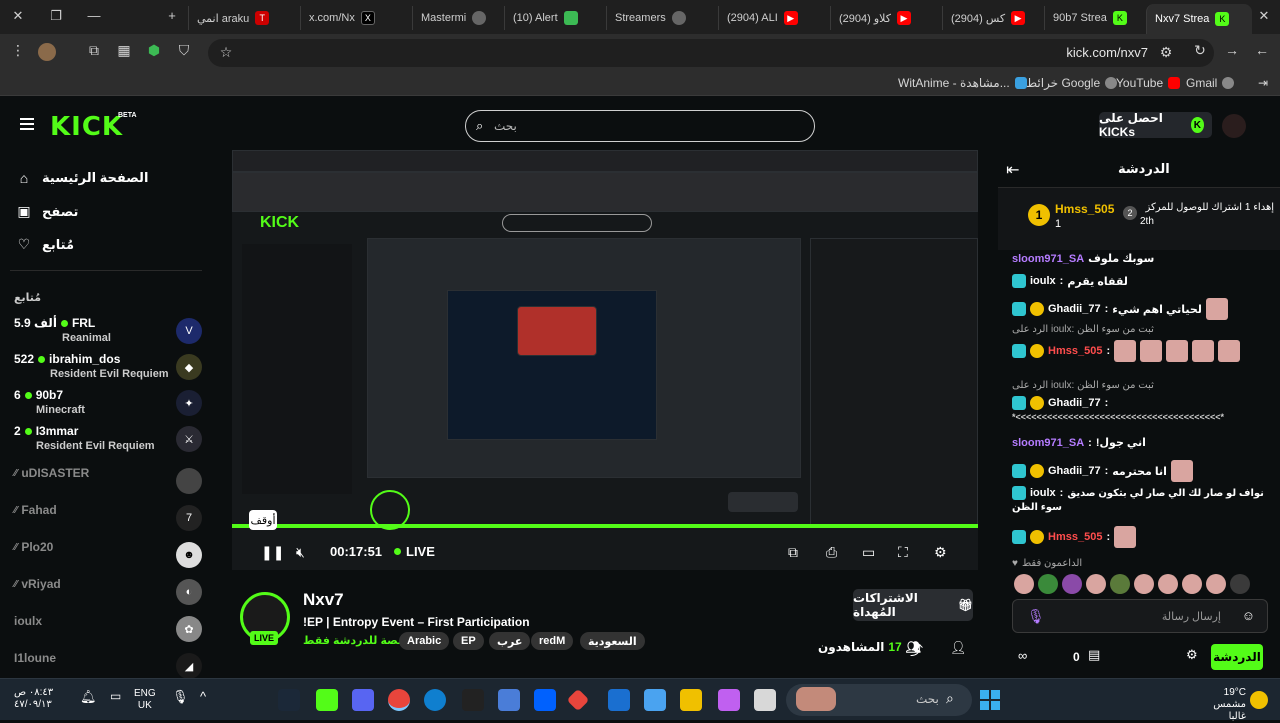 Image resolution: width=1280 pixels, height=723 pixels. What do you see at coordinates (655, 700) in the screenshot?
I see `store-icon` at bounding box center [655, 700].